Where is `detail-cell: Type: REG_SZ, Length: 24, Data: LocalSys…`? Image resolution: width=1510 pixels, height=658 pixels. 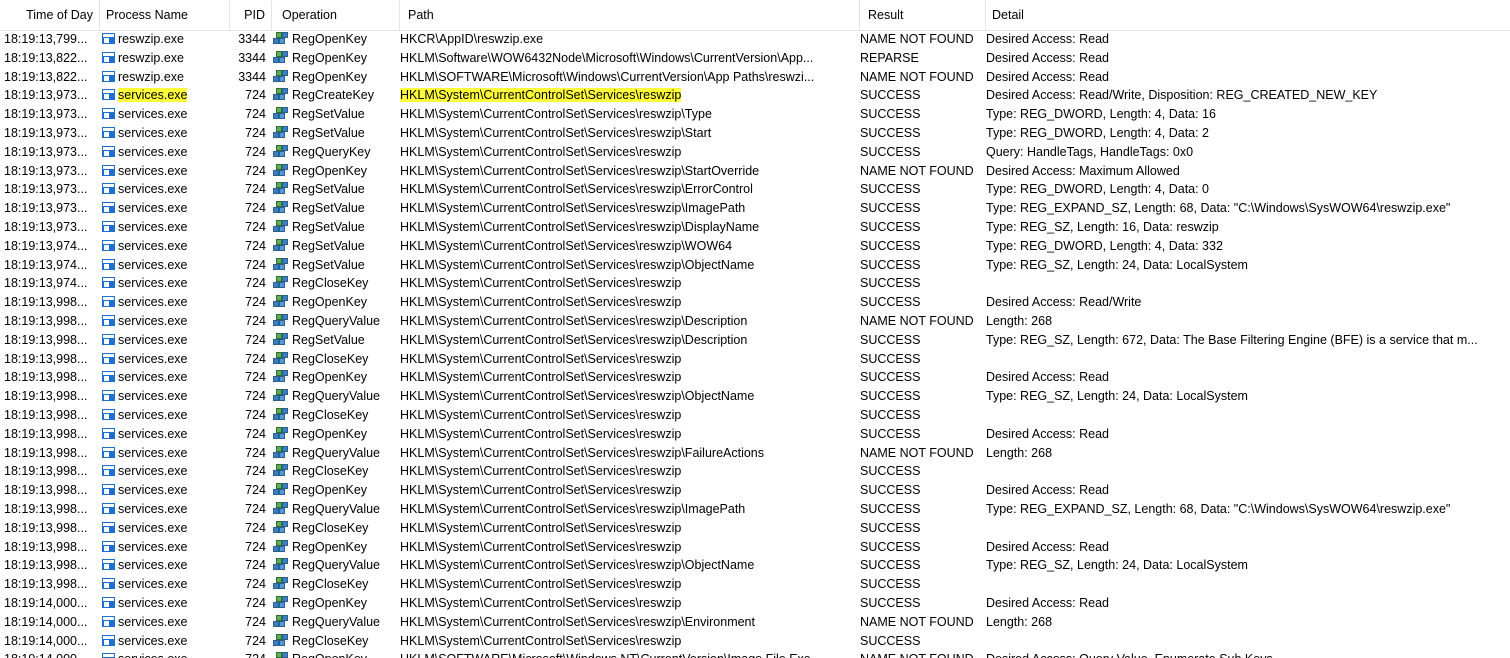 detail-cell: Type: REG_SZ, Length: 24, Data: LocalSys… is located at coordinates (1117, 565).